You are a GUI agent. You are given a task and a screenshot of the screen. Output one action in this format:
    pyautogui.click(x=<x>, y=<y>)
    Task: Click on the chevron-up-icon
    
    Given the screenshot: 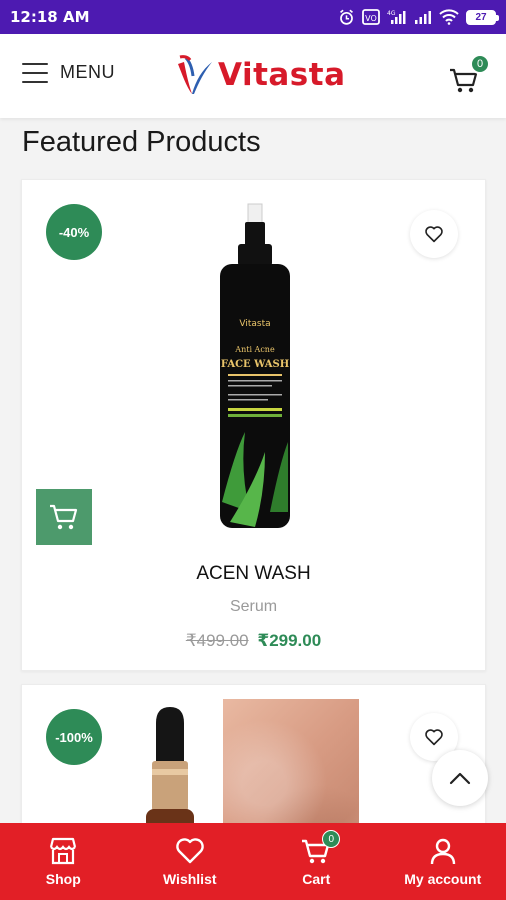 What is the action you would take?
    pyautogui.click(x=460, y=778)
    